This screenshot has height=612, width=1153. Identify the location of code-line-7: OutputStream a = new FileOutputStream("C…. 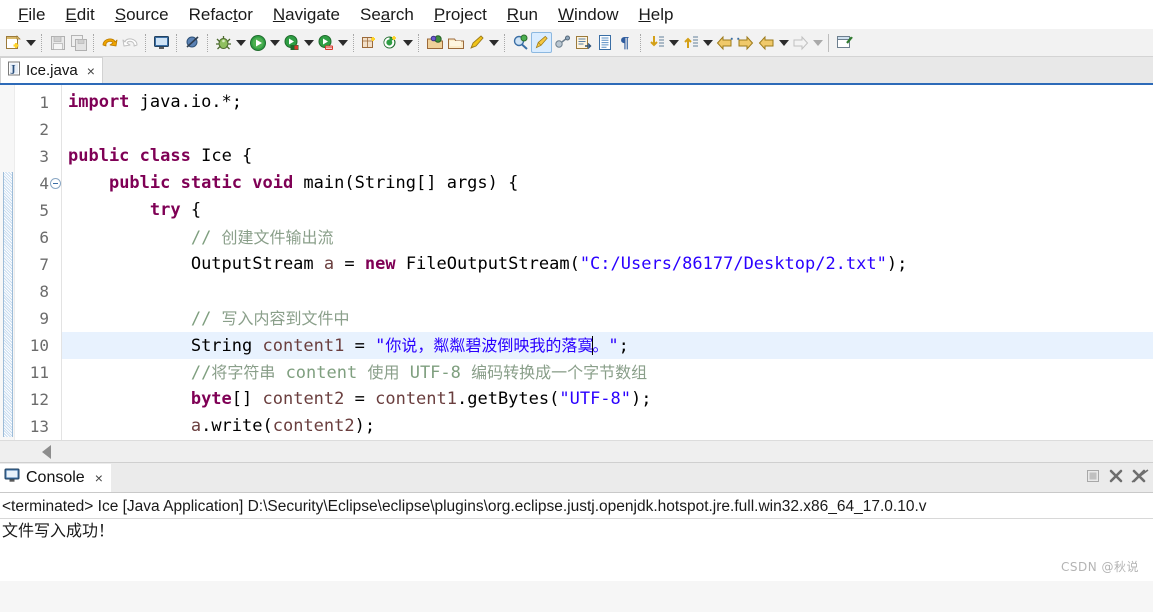
(607, 264).